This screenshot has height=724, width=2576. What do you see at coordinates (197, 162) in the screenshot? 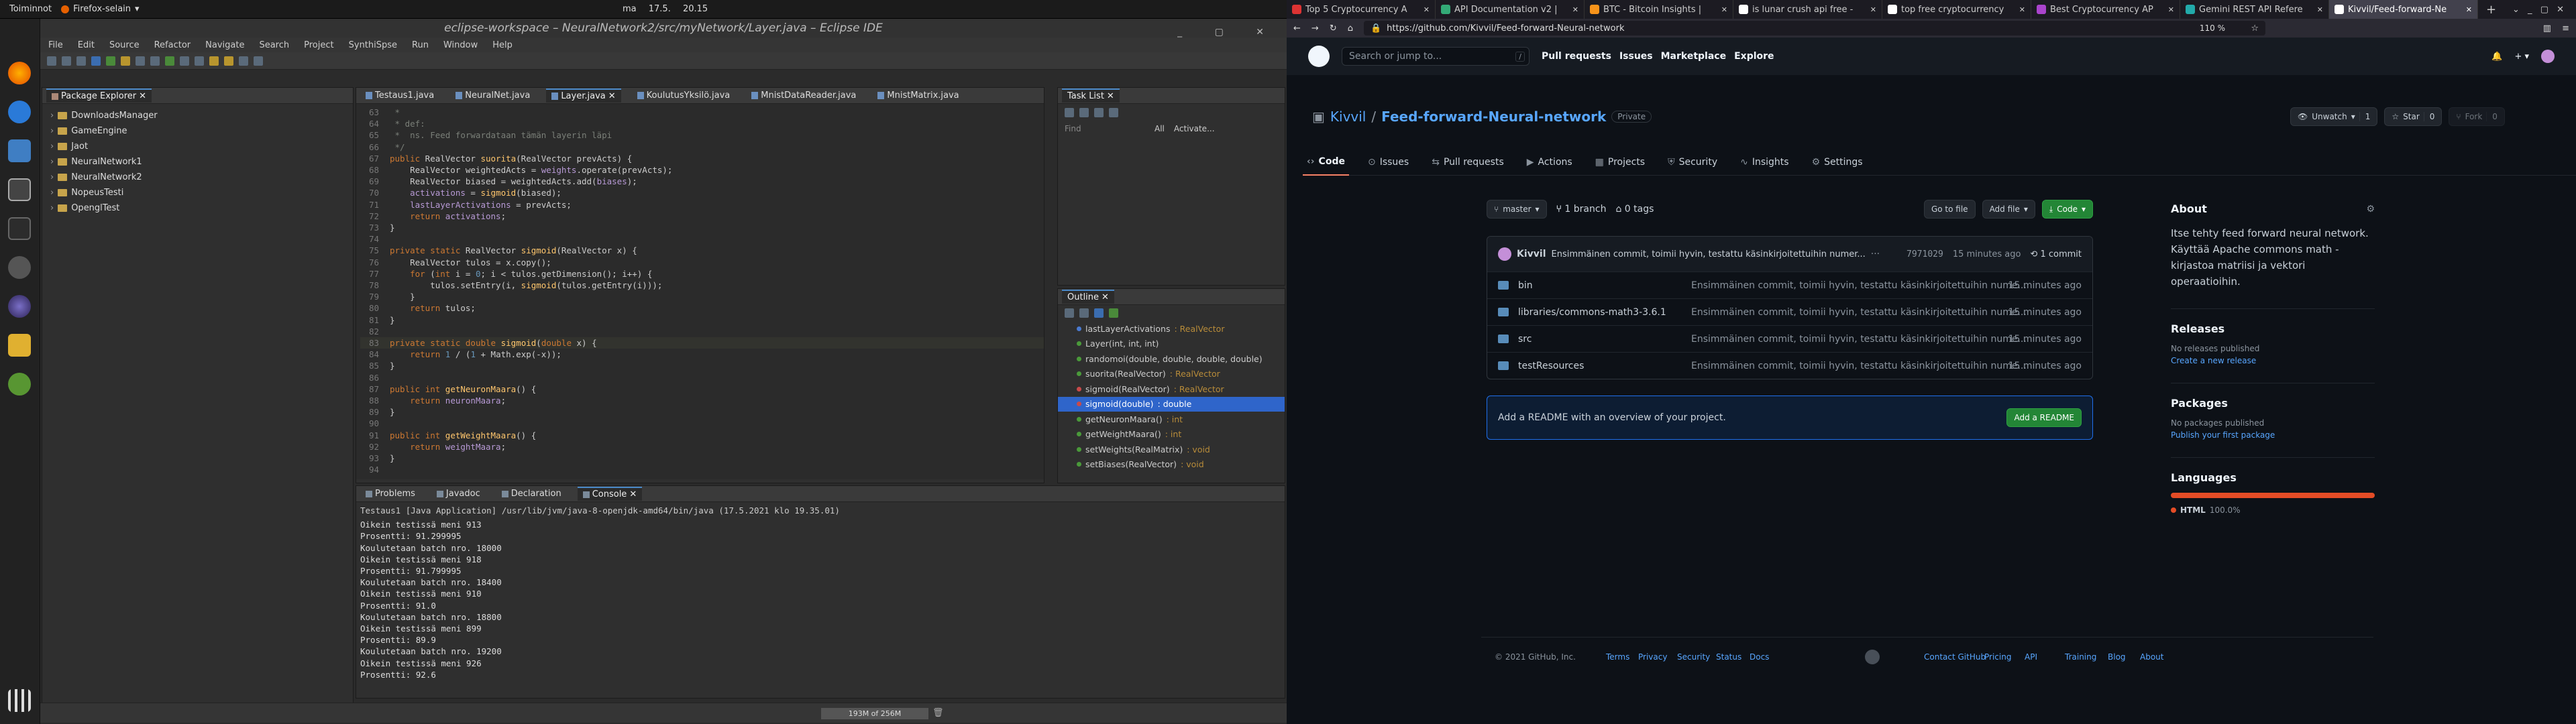
I see `project-item: › NeuralNetwork1` at bounding box center [197, 162].